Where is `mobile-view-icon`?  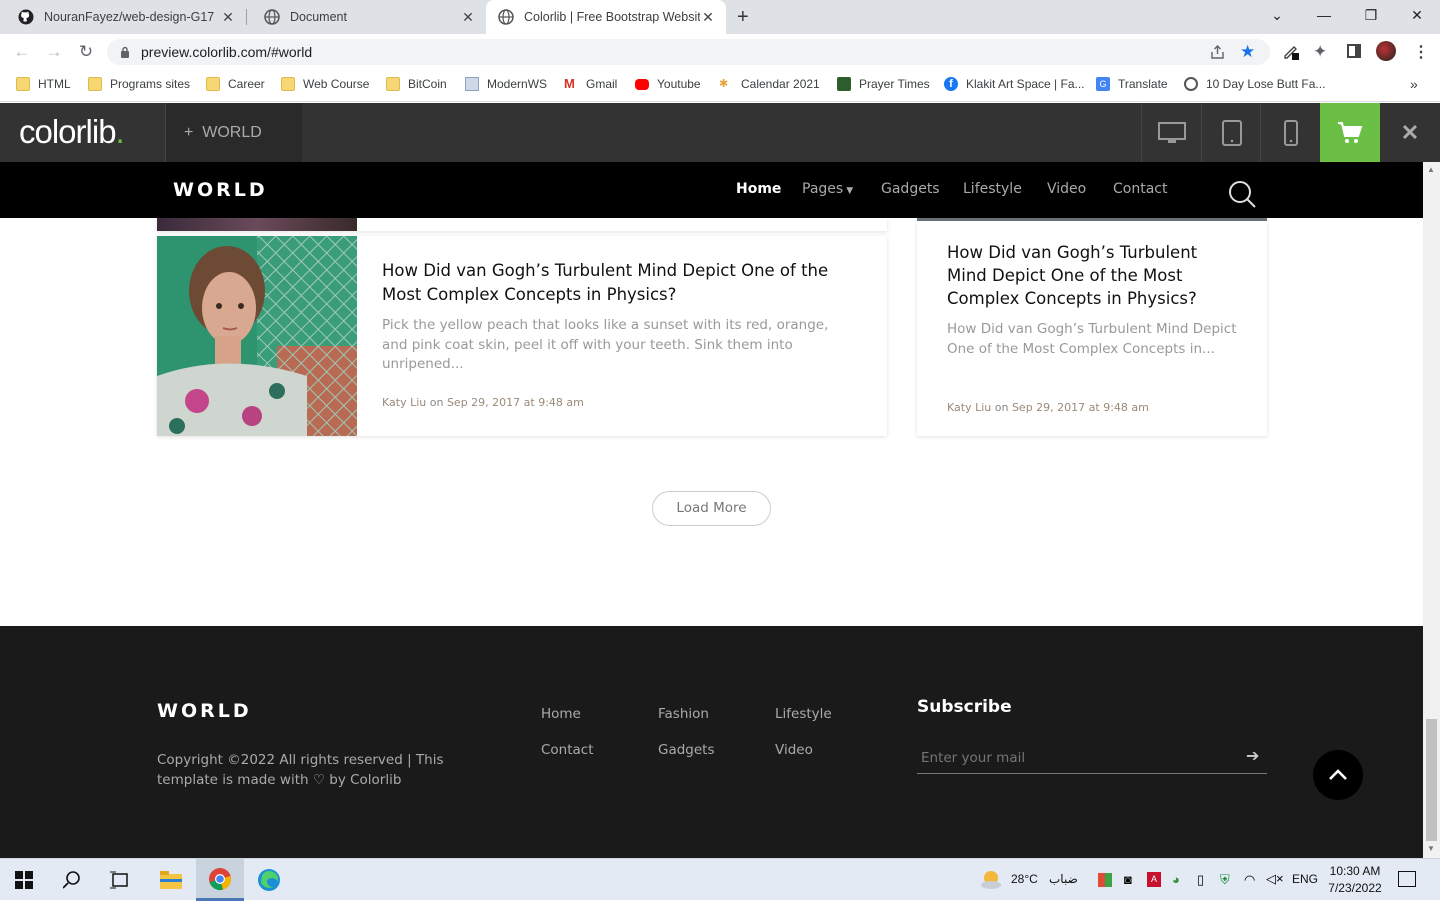 mobile-view-icon is located at coordinates (1290, 132).